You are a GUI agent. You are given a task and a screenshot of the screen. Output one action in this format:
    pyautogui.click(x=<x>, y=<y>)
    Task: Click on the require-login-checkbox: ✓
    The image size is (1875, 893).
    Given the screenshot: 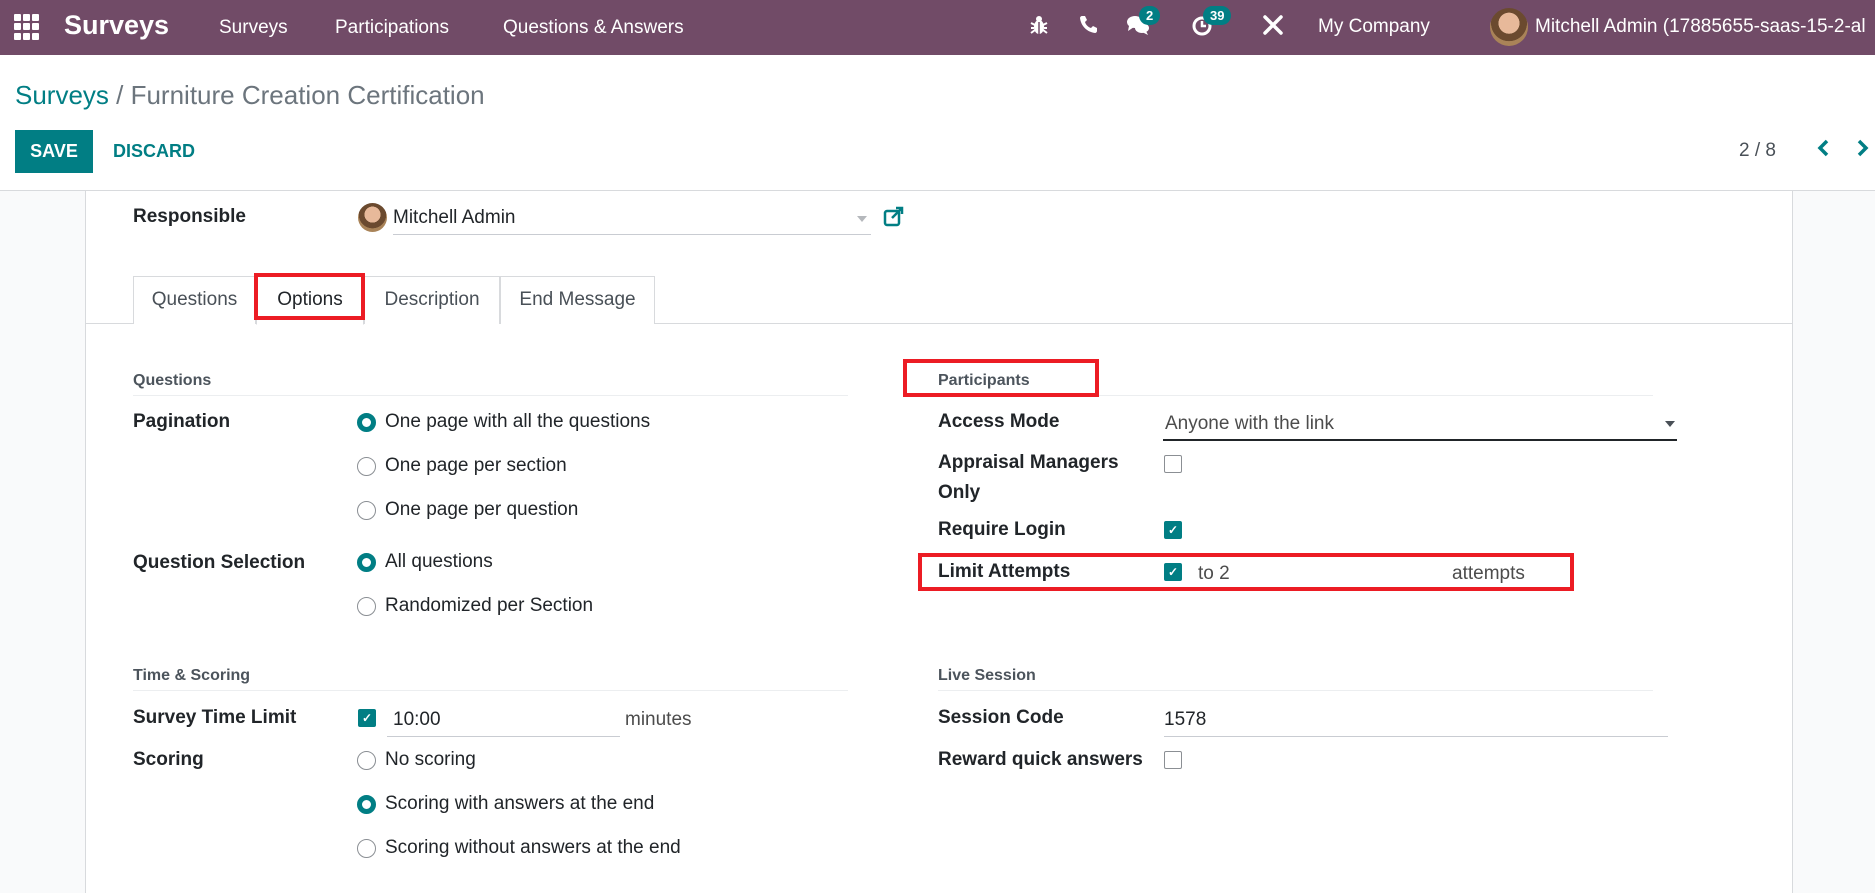 What is the action you would take?
    pyautogui.click(x=1173, y=530)
    